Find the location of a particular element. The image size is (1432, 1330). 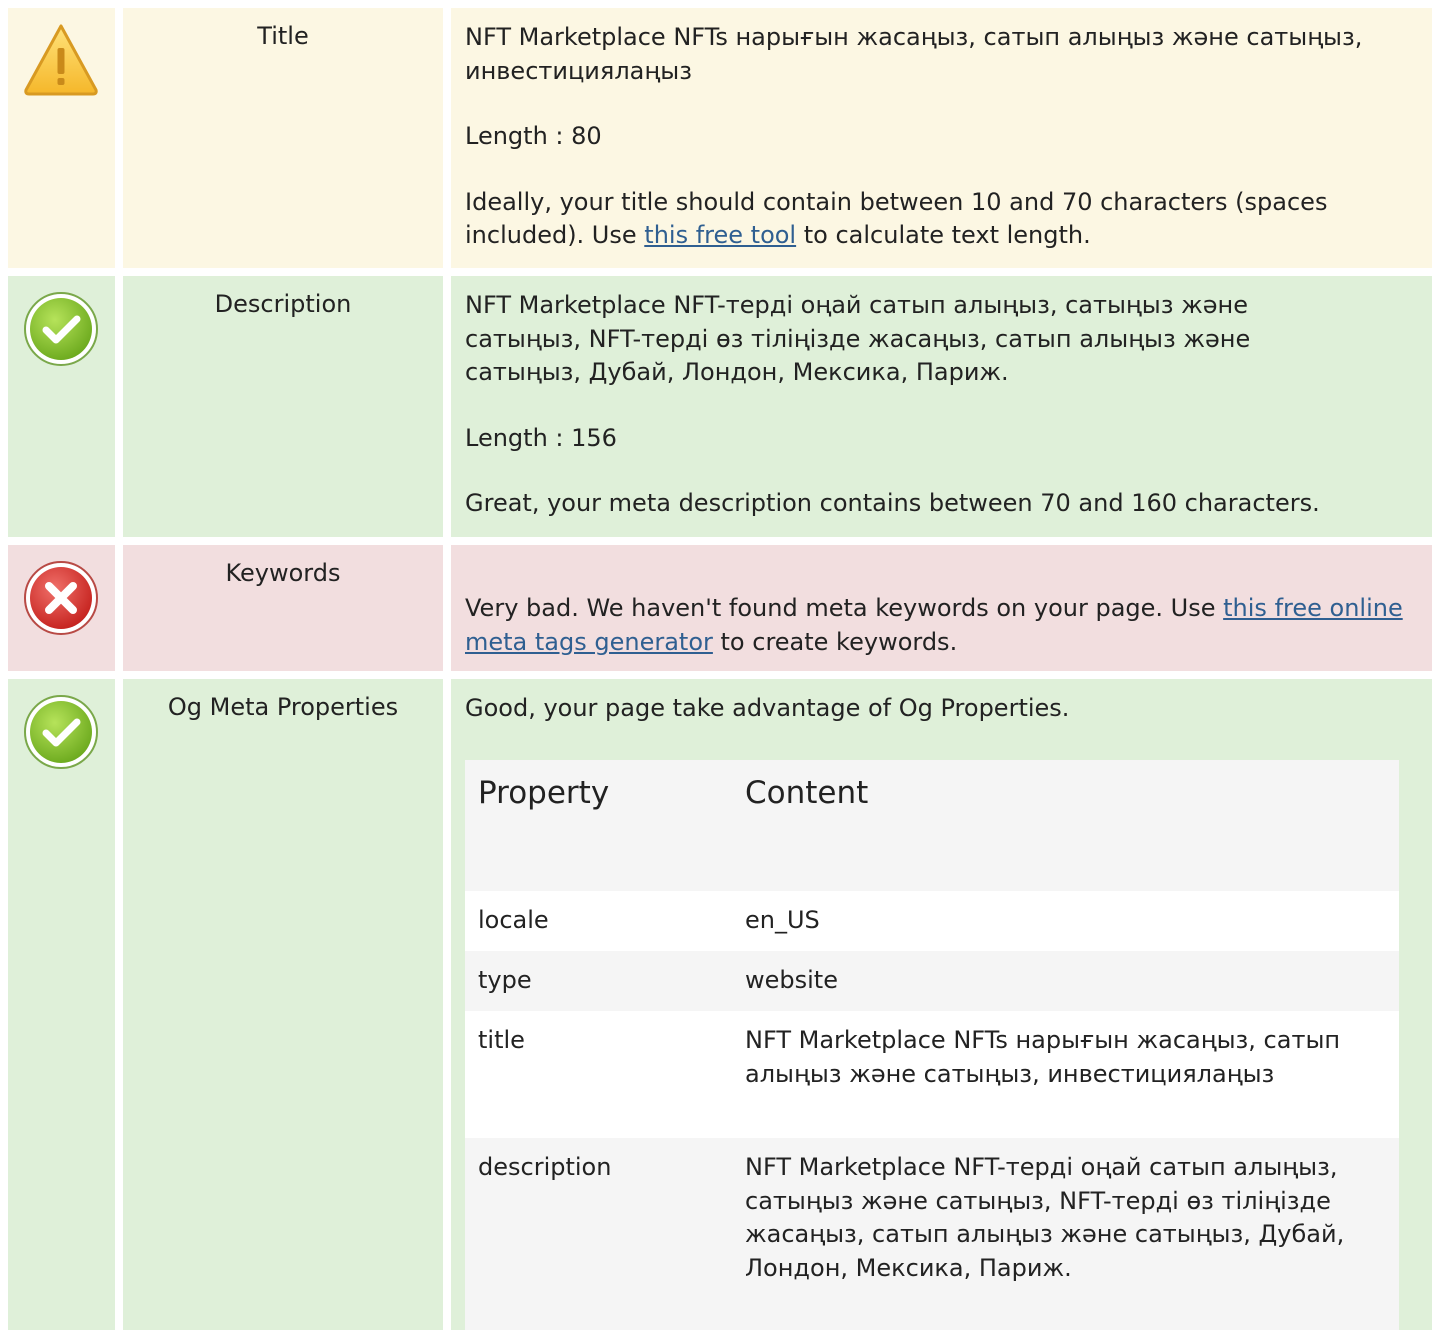

header-content: Content is located at coordinates (807, 793).